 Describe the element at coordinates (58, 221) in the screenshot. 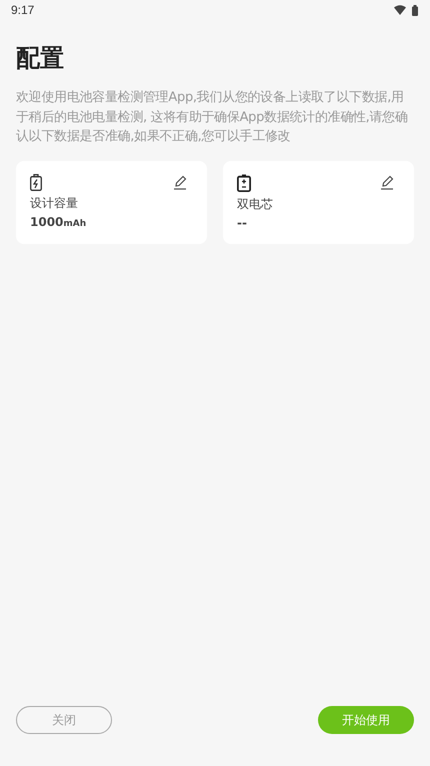

I see `card-value: 1000mAh` at that location.